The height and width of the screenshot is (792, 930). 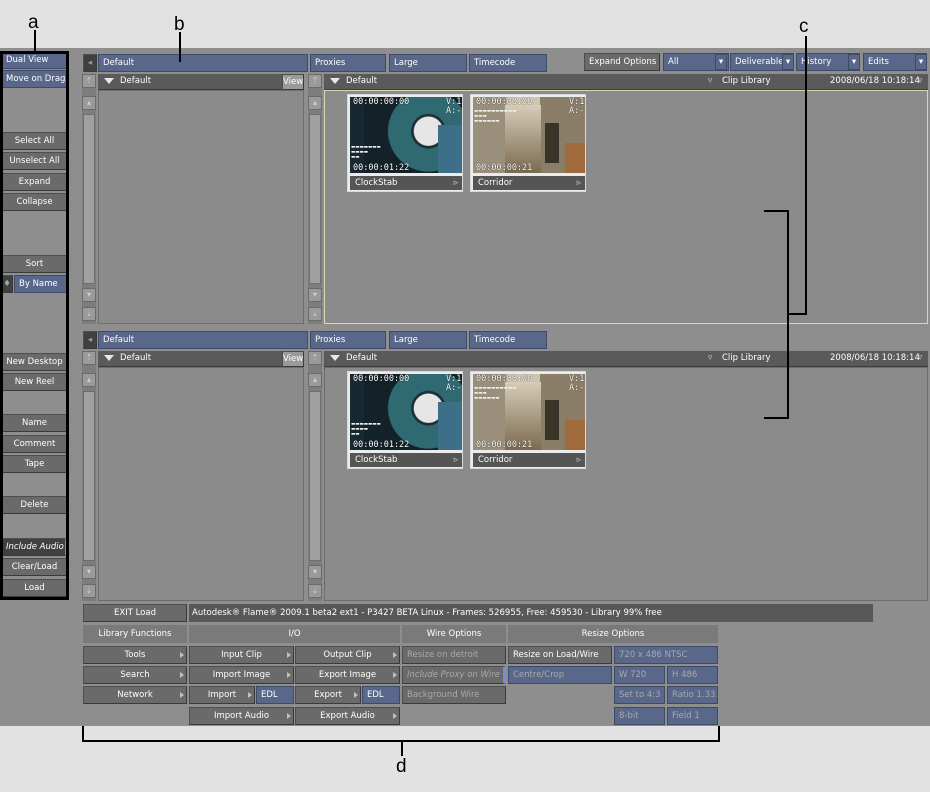 I want to click on import-image-button: Import Image, so click(x=241, y=675).